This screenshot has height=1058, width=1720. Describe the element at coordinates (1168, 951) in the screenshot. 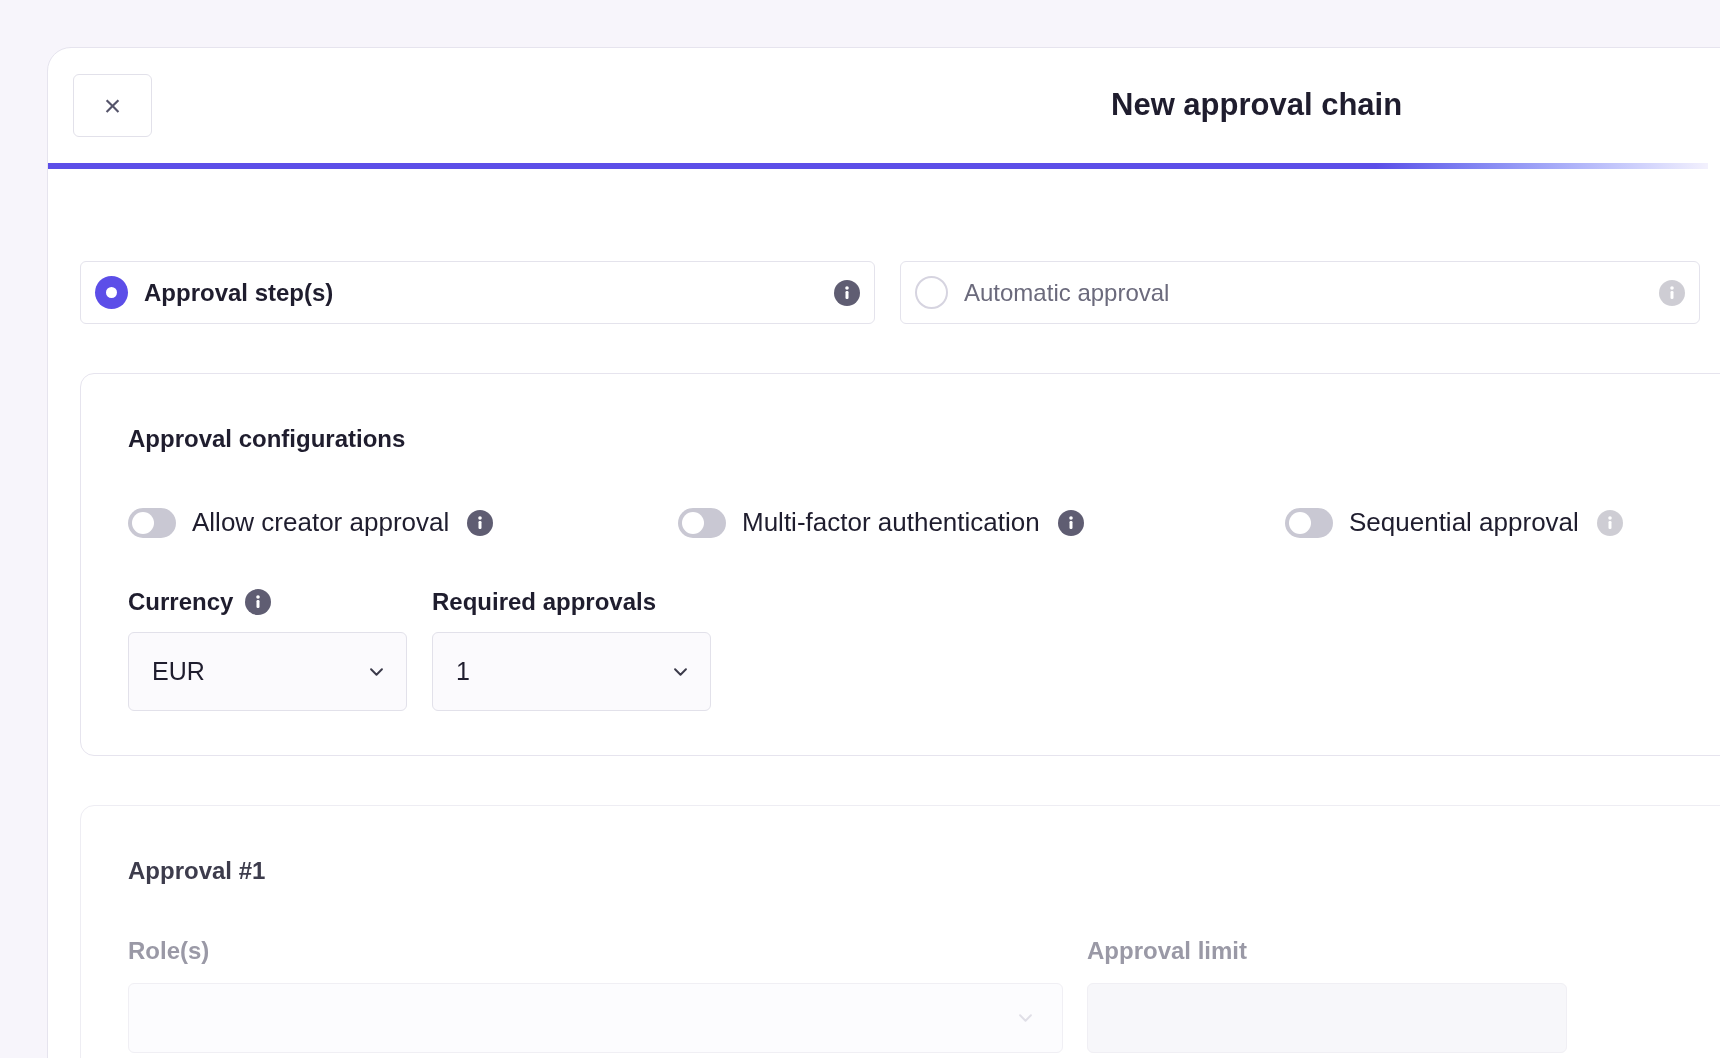

I see `field-label: Approval limit` at that location.